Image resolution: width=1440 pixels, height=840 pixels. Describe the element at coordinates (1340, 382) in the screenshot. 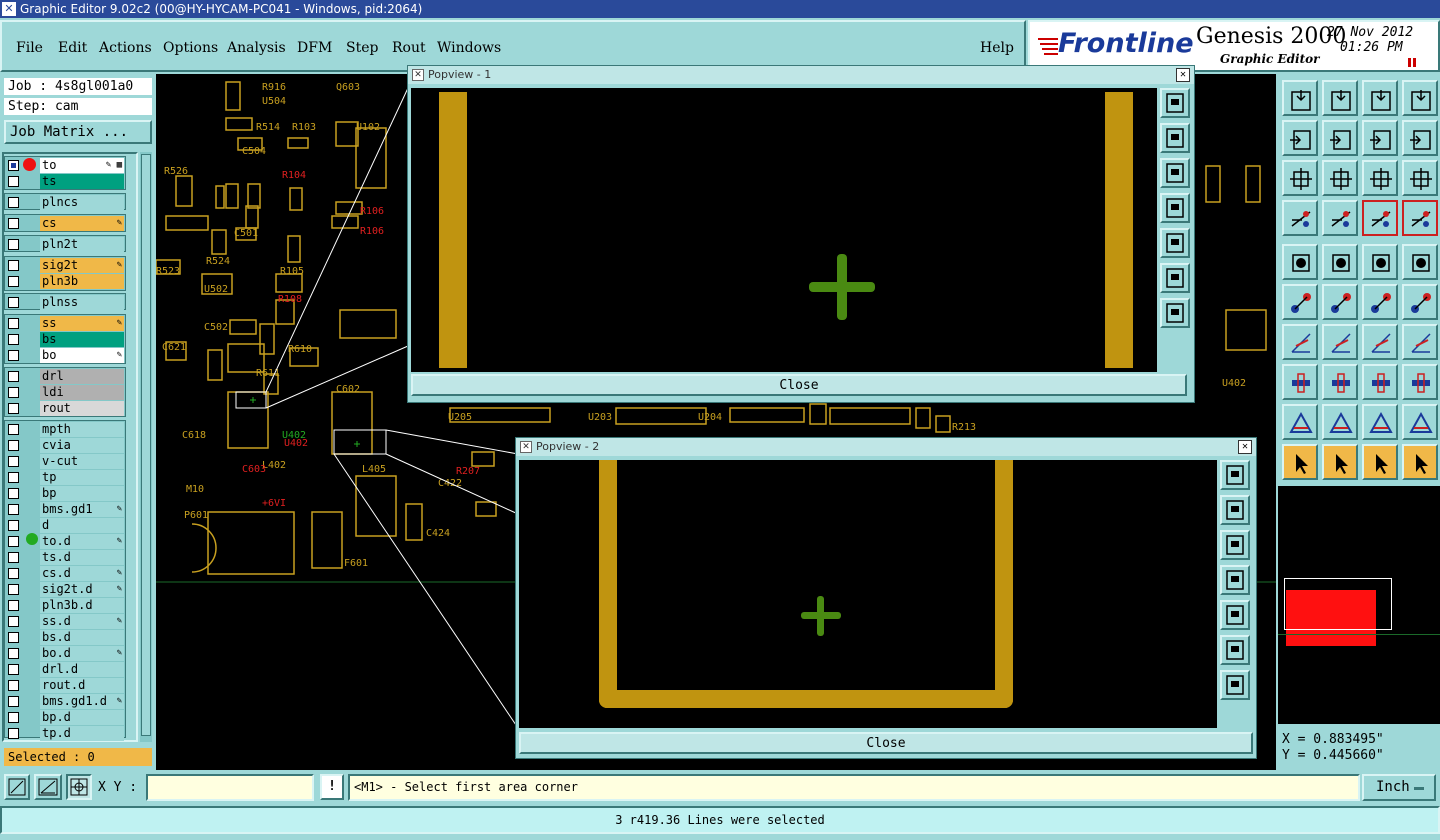

I see `line-split-button` at that location.